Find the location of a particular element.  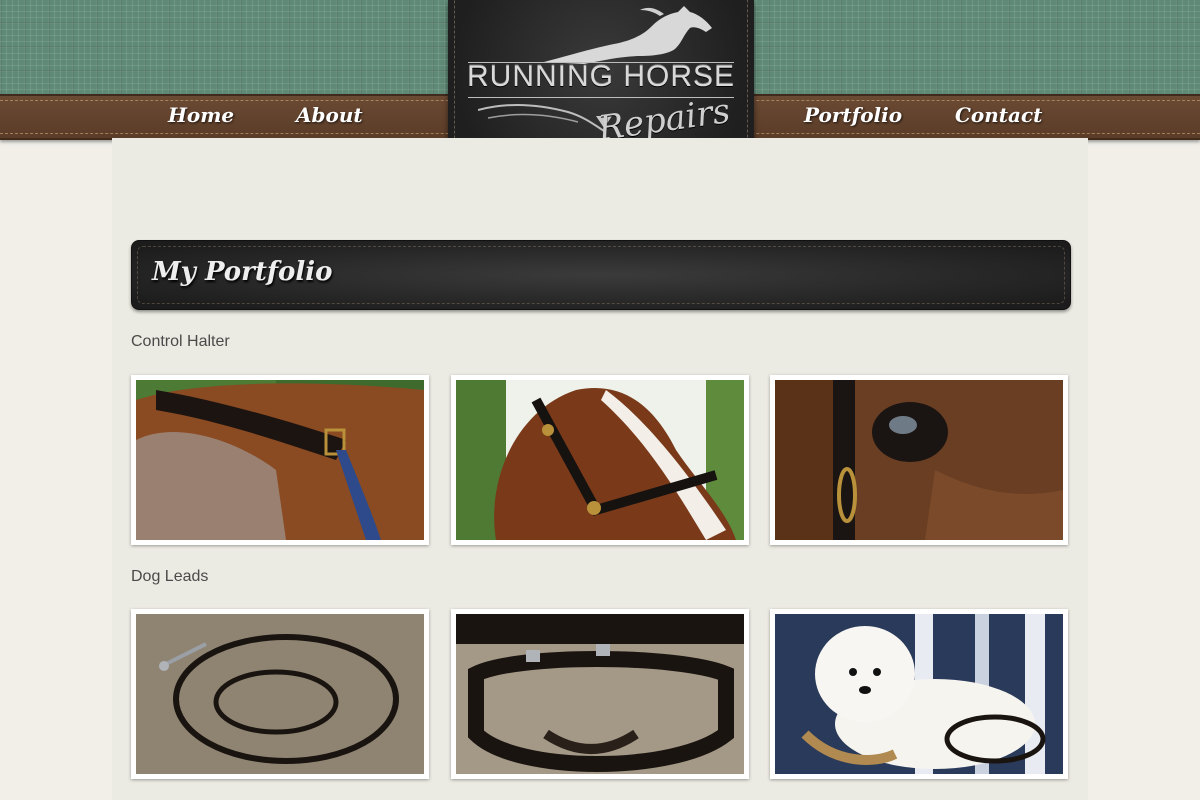

nav-home-link: Home is located at coordinates (201, 115).